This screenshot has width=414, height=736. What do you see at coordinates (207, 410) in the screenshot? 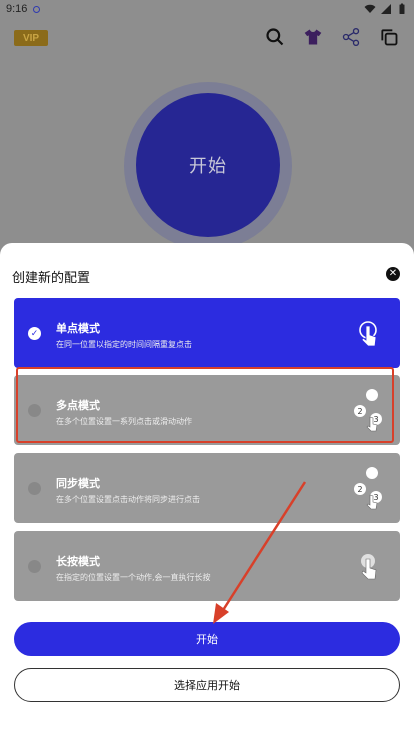
I see `mode-card-multi: 多点模式 在多个位置设置一系列点击或滑动动作 2 3` at bounding box center [207, 410].